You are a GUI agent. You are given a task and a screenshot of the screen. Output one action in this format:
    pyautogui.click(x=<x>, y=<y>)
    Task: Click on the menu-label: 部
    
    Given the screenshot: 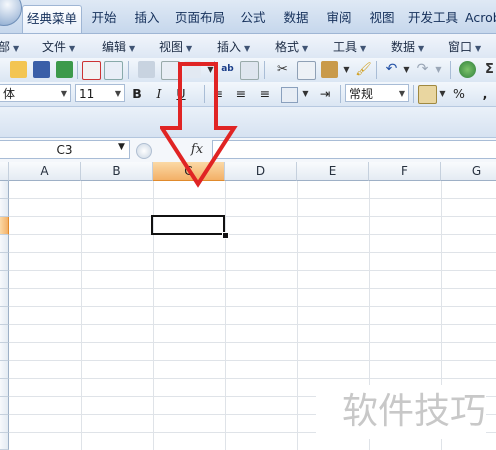 What is the action you would take?
    pyautogui.click(x=5, y=47)
    